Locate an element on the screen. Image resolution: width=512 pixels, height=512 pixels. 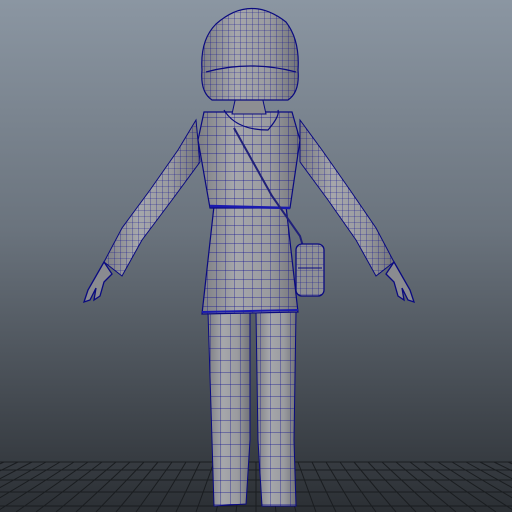
skirt is located at coordinates (250, 260).